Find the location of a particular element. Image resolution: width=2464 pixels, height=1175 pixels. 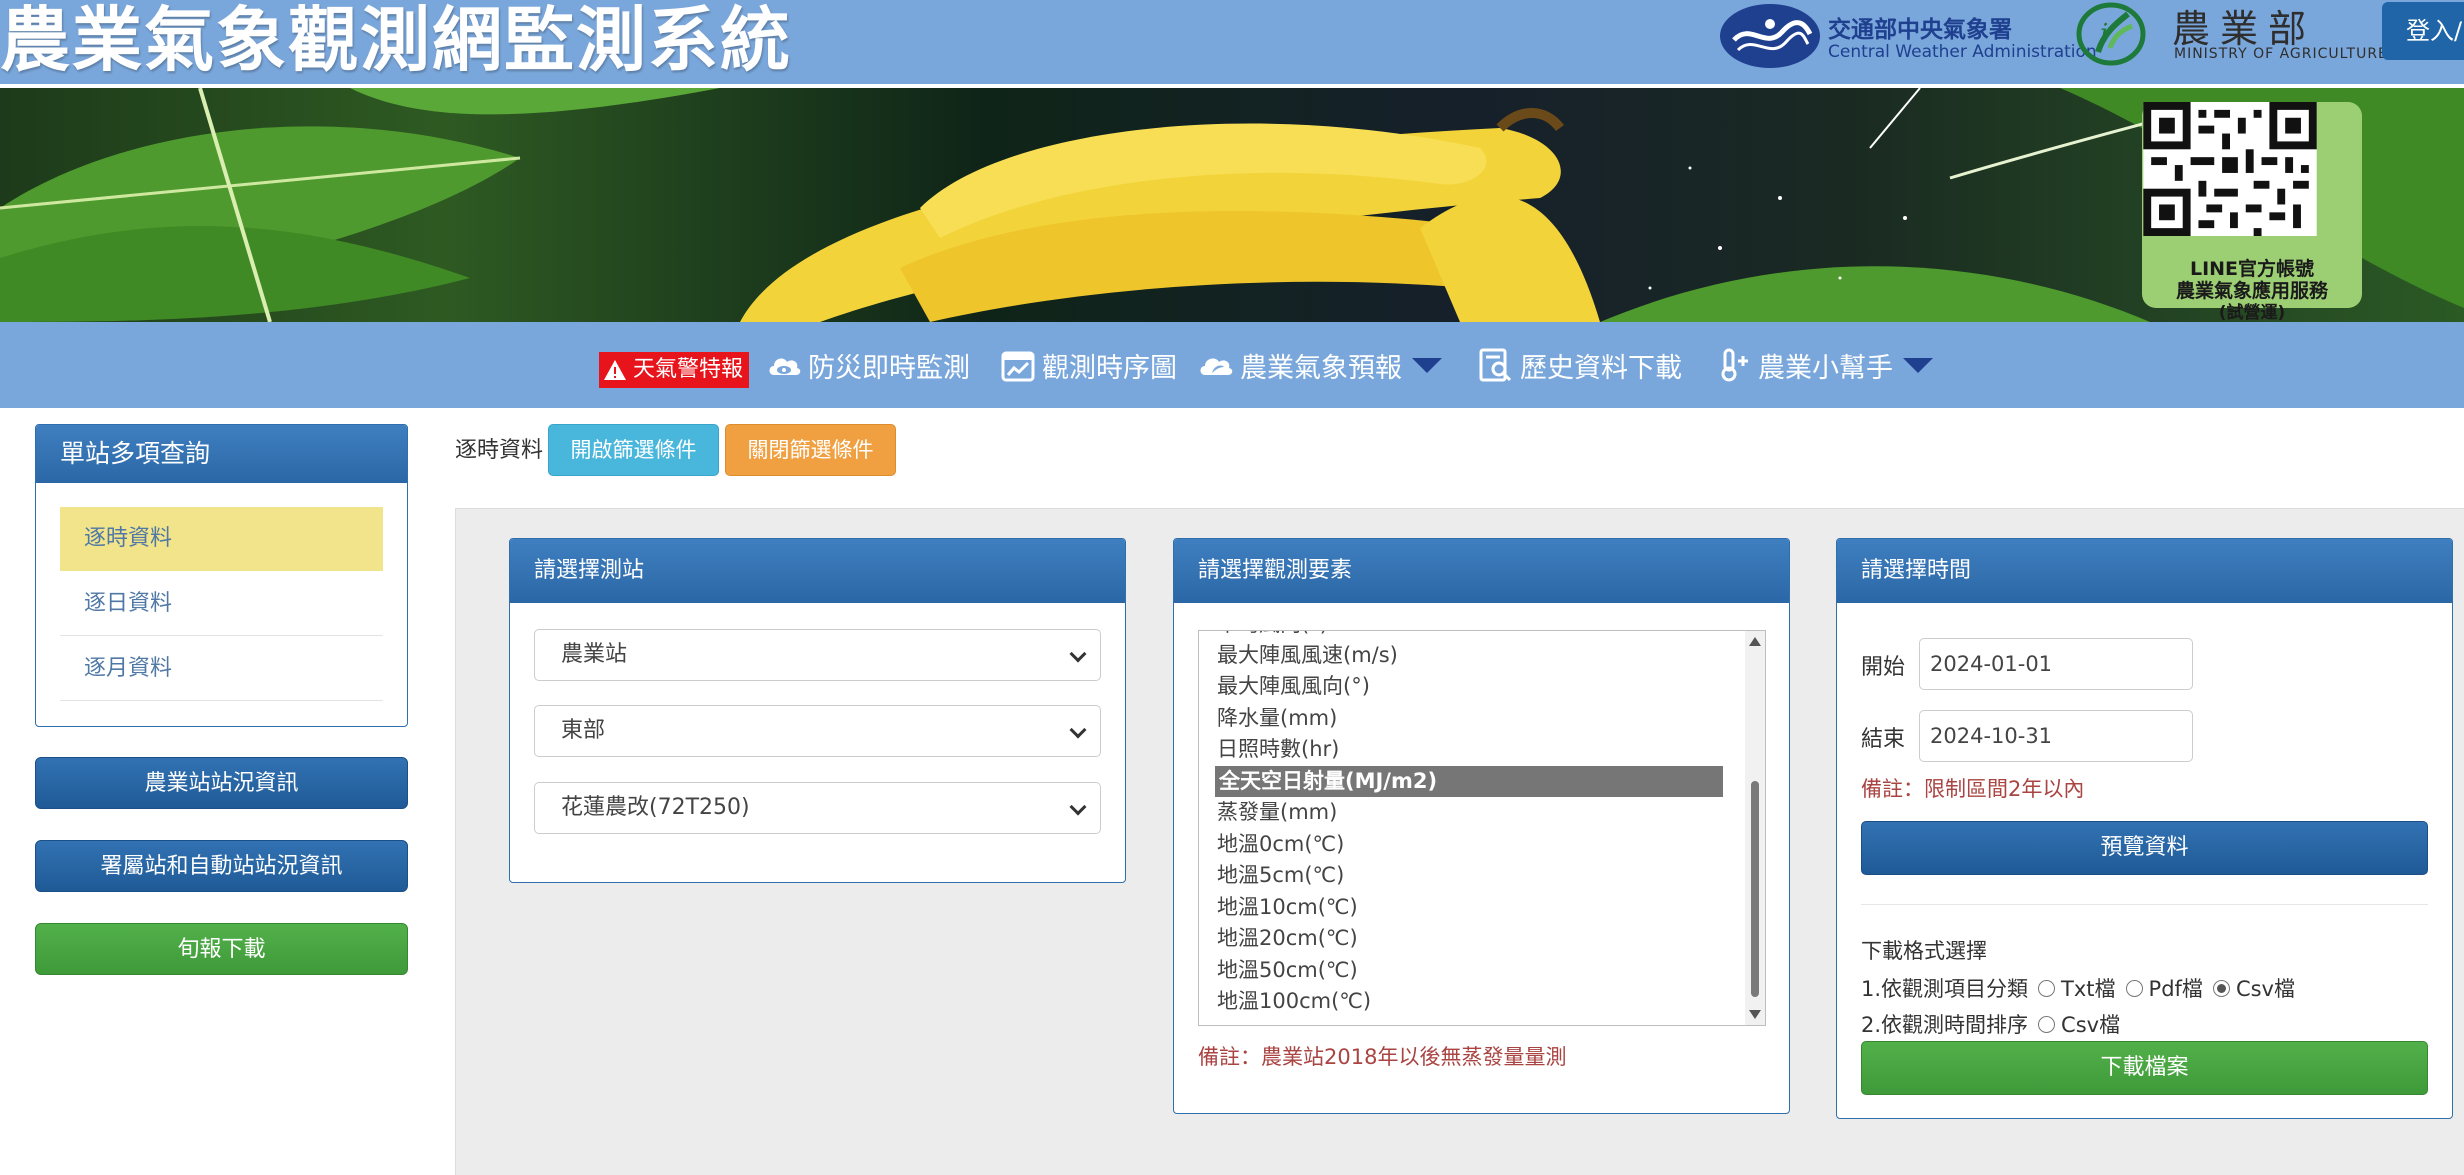

warning-icon is located at coordinates (615, 370).